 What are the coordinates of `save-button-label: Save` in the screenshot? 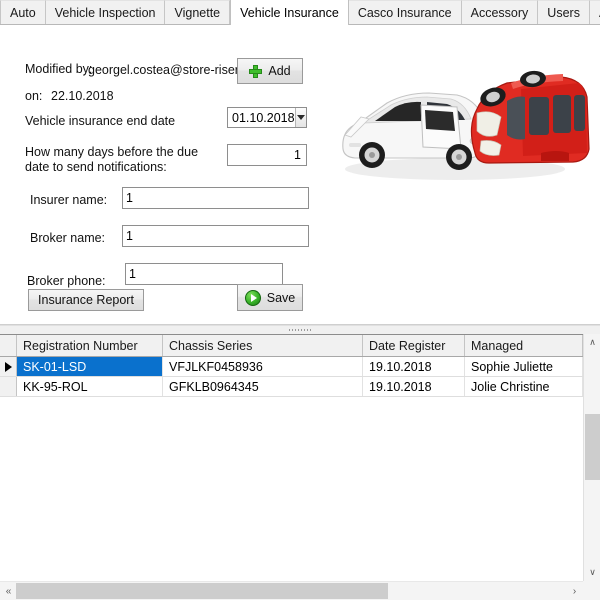 It's located at (281, 297).